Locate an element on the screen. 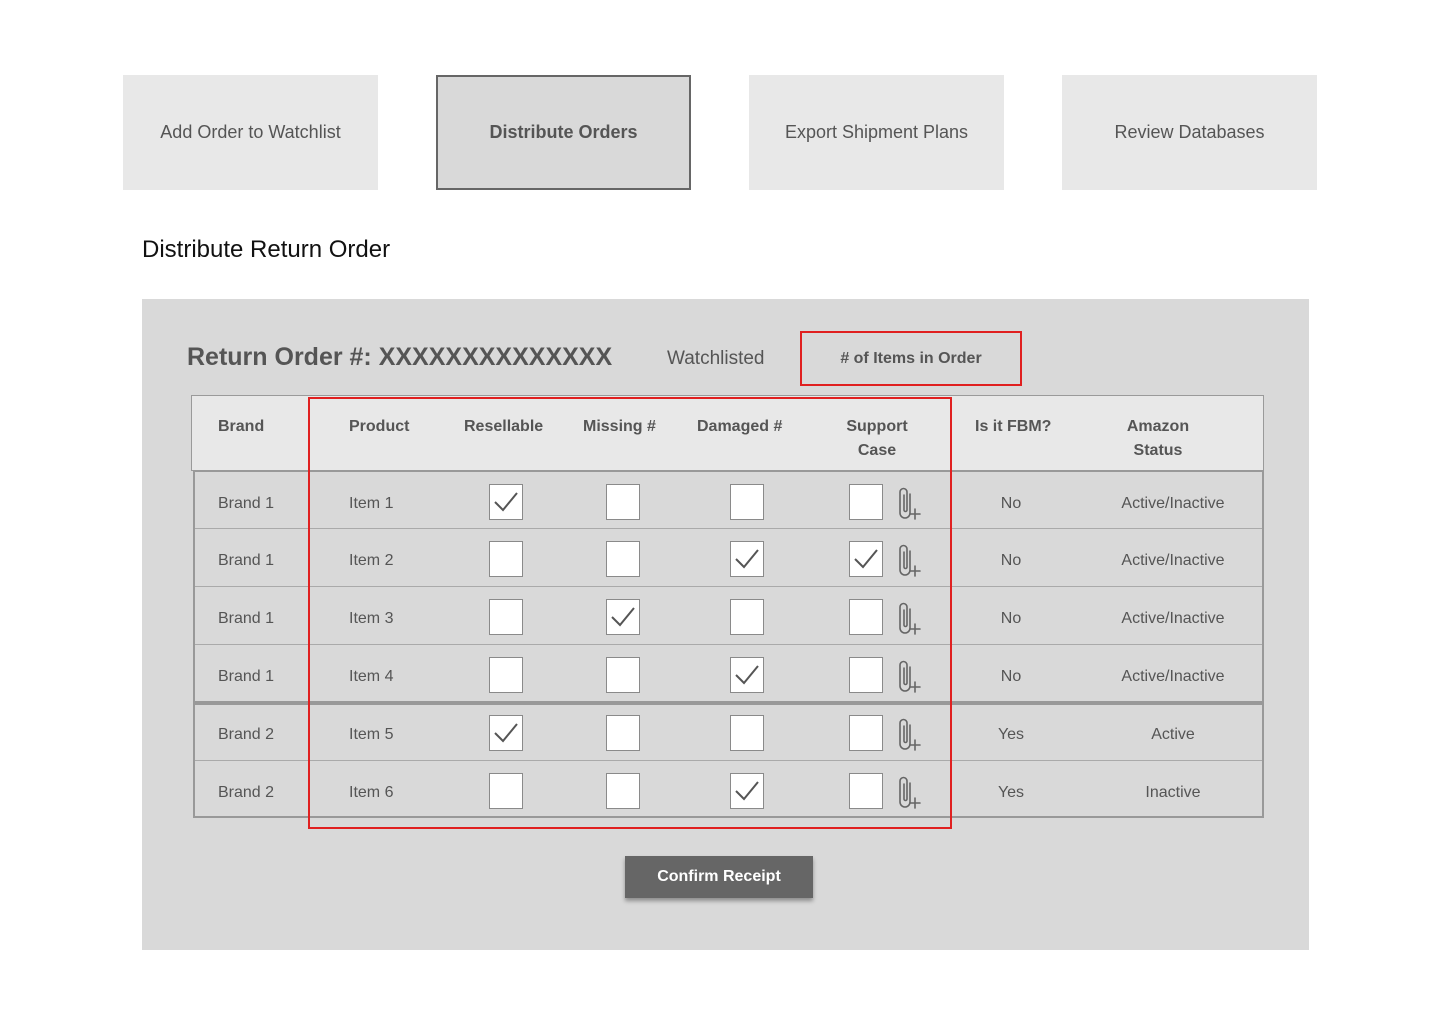 The image size is (1440, 1024). nav-add-order-to-watchlist: Add Order to Watchlist is located at coordinates (250, 132).